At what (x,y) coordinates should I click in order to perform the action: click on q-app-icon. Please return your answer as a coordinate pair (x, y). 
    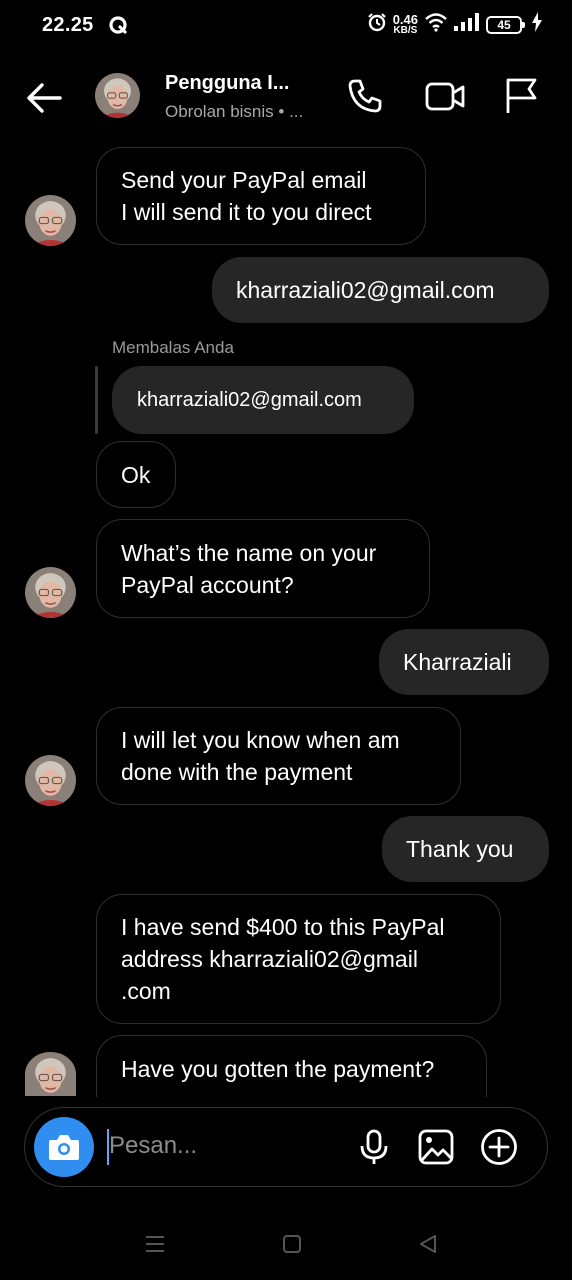
    Looking at the image, I should click on (118, 27).